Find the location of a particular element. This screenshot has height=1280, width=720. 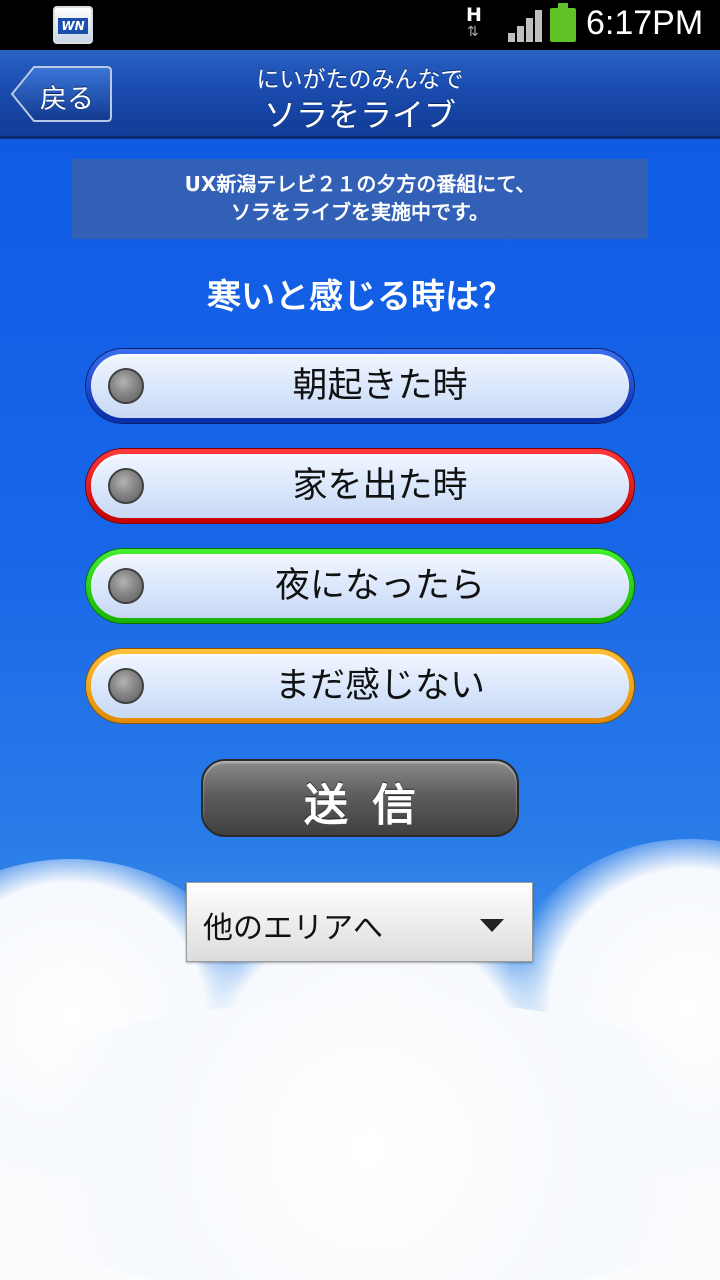

status-bar: WN H ⇅ 6:17PM is located at coordinates (360, 25).